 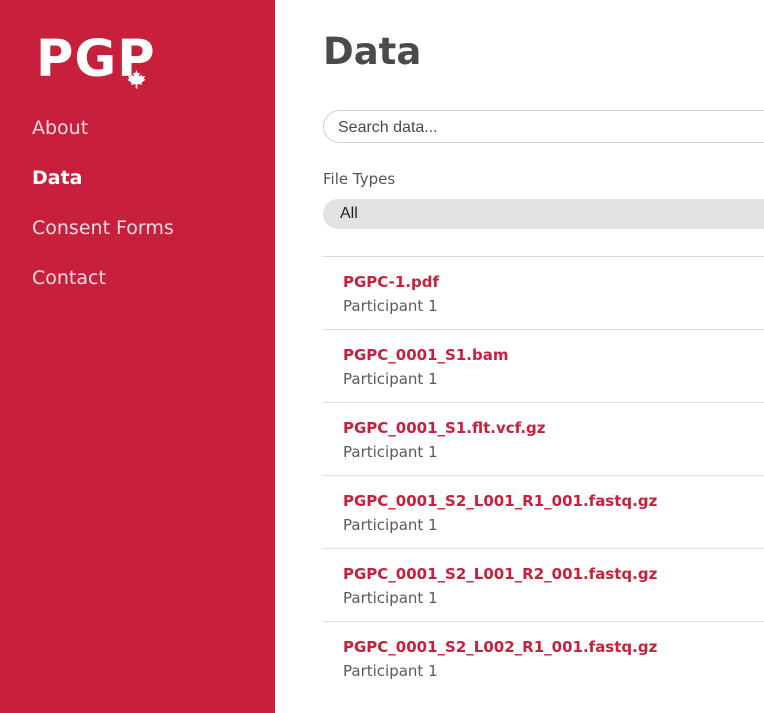 What do you see at coordinates (543, 292) in the screenshot?
I see `file-row: PGPC-1.pdf Participant 1` at bounding box center [543, 292].